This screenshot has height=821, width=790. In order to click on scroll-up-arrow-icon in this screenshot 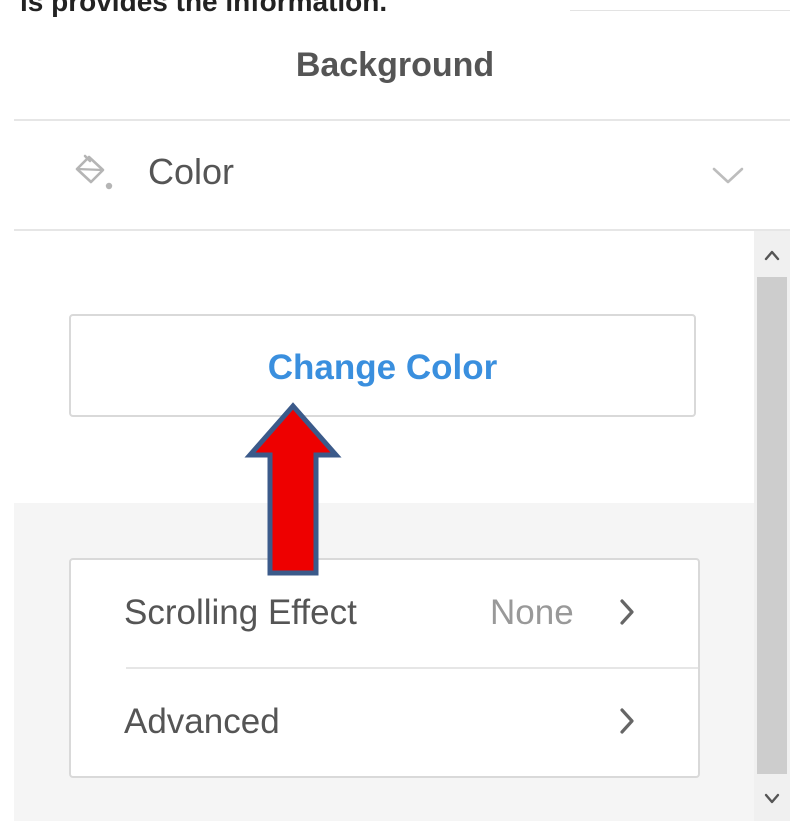, I will do `click(772, 254)`.